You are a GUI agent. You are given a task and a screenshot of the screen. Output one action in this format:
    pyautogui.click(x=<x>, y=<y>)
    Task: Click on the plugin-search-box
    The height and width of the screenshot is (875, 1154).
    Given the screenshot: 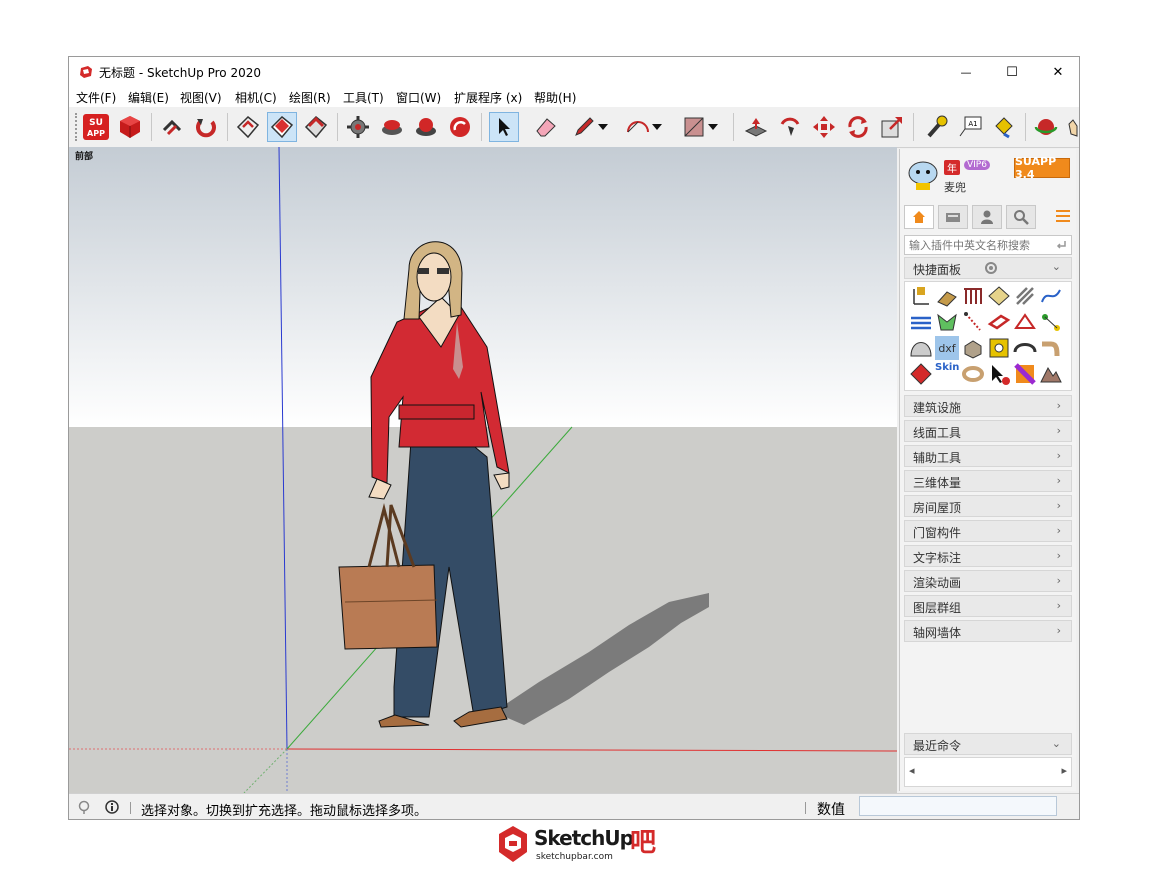 What is the action you would take?
    pyautogui.click(x=988, y=245)
    